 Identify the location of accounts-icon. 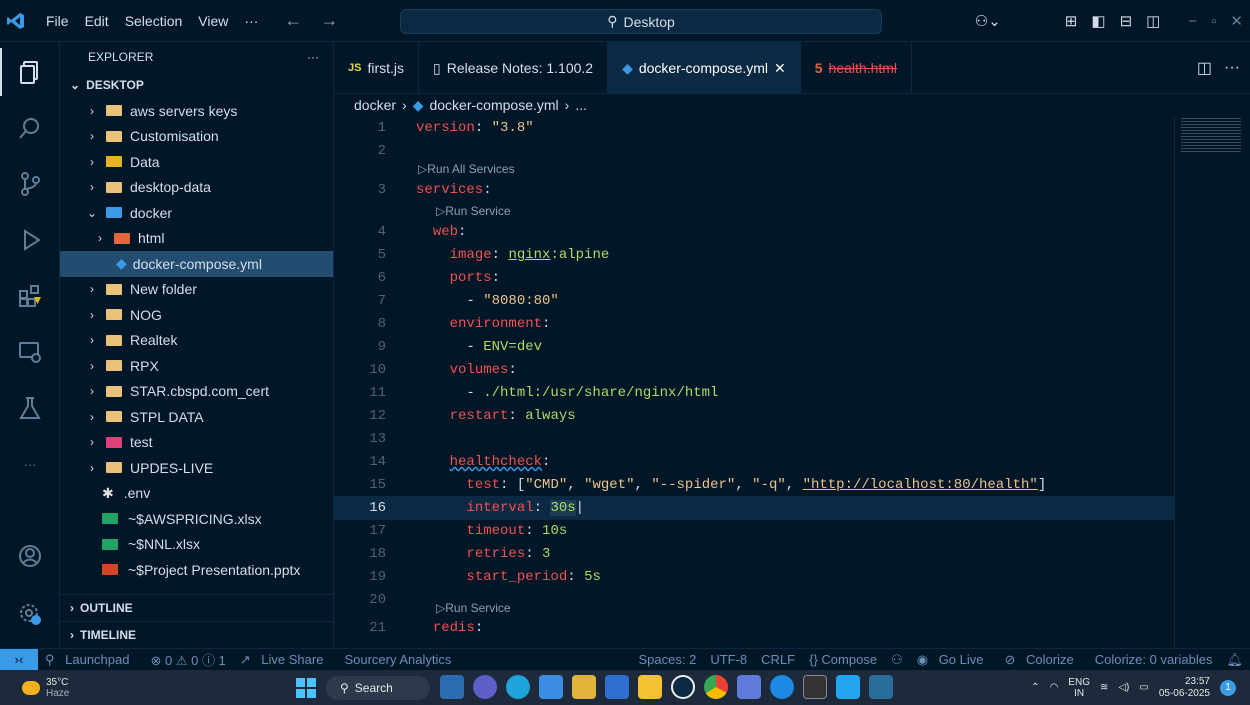
(30, 556).